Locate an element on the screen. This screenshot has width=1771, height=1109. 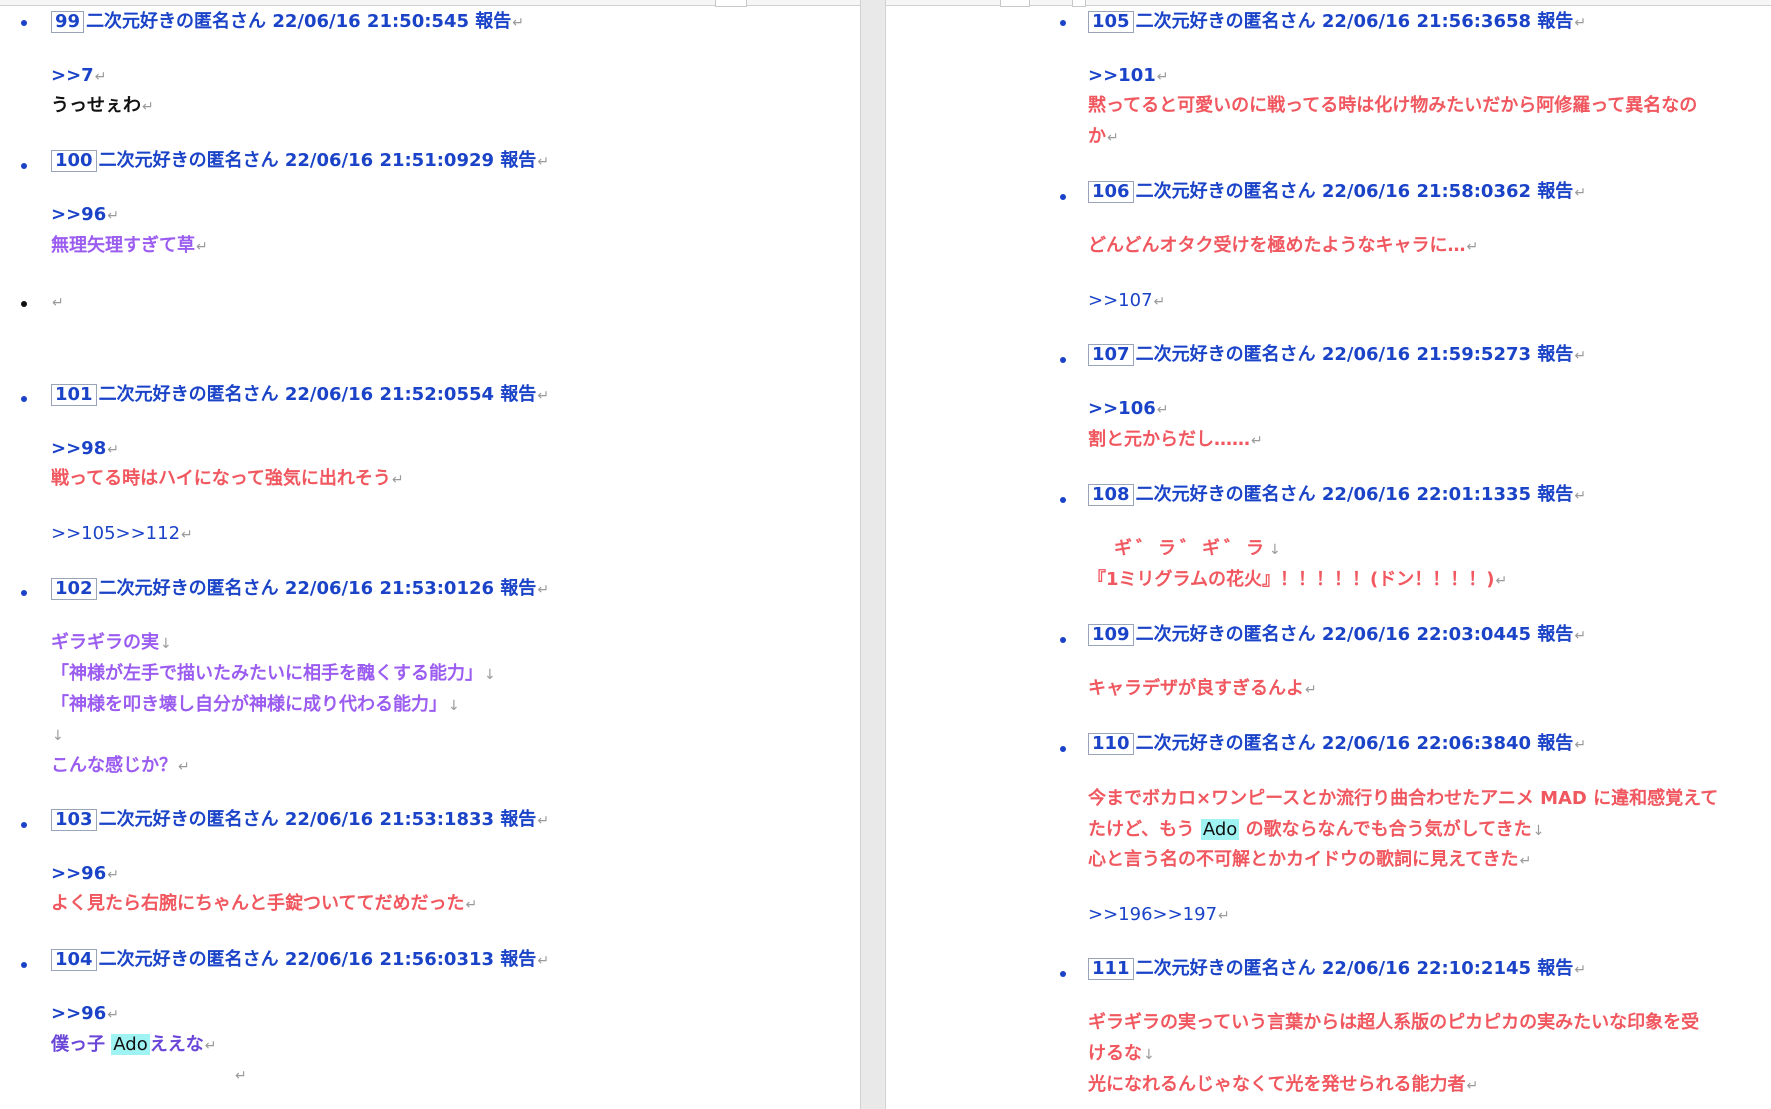
post-time: 22:06:3840 is located at coordinates (1474, 743).